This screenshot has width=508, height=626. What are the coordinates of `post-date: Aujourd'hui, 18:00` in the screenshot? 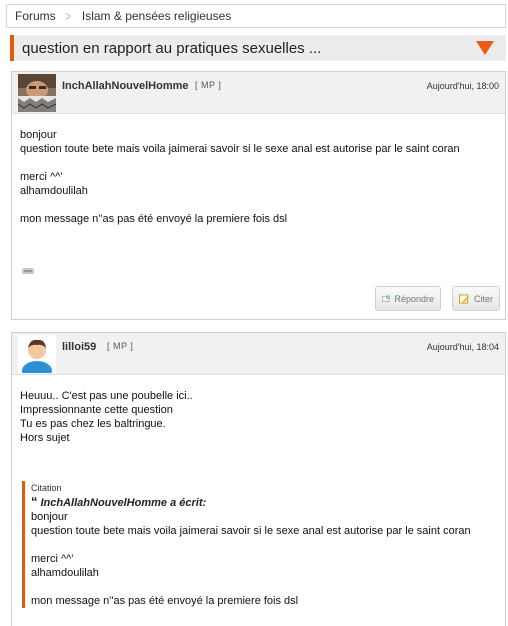 It's located at (462, 86).